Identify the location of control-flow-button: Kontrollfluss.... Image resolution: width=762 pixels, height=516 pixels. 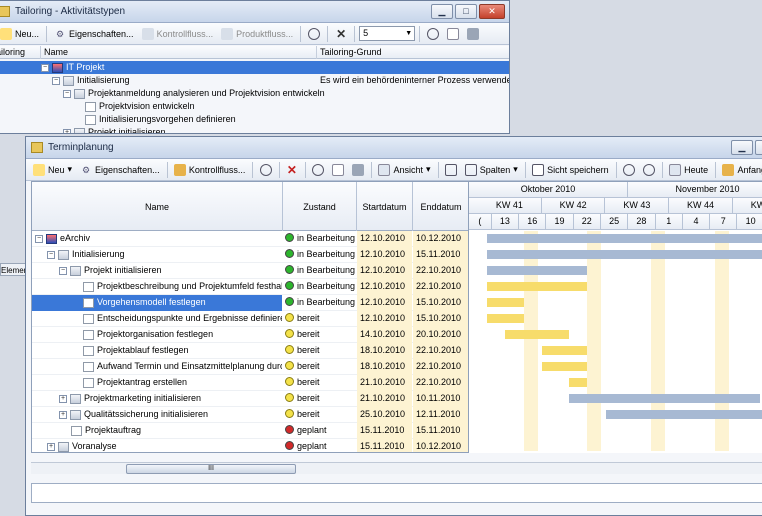
(178, 34).